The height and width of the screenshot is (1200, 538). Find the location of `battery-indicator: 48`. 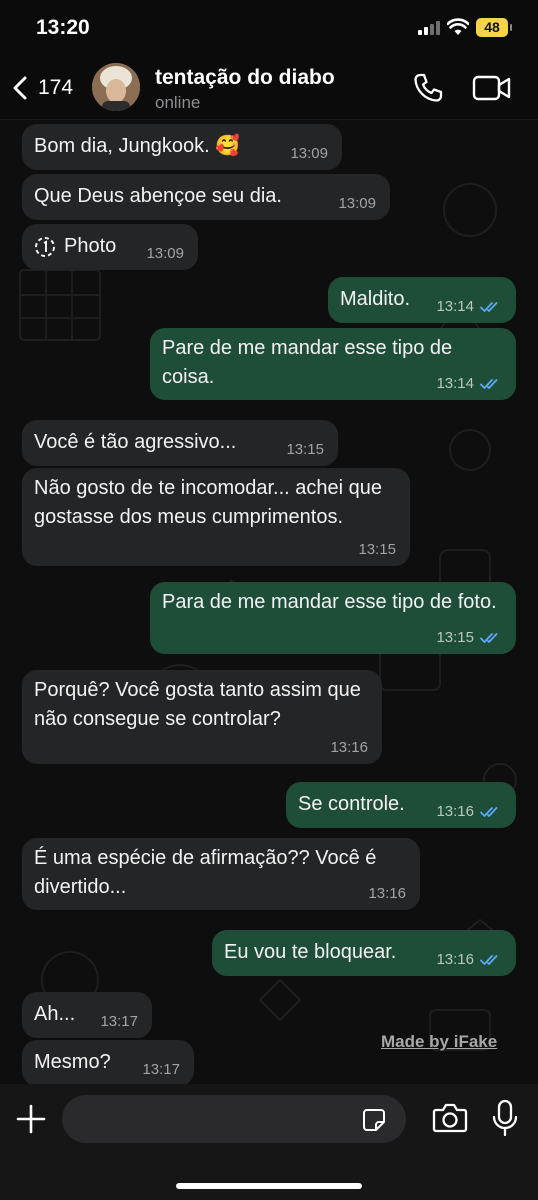

battery-indicator: 48 is located at coordinates (494, 27).